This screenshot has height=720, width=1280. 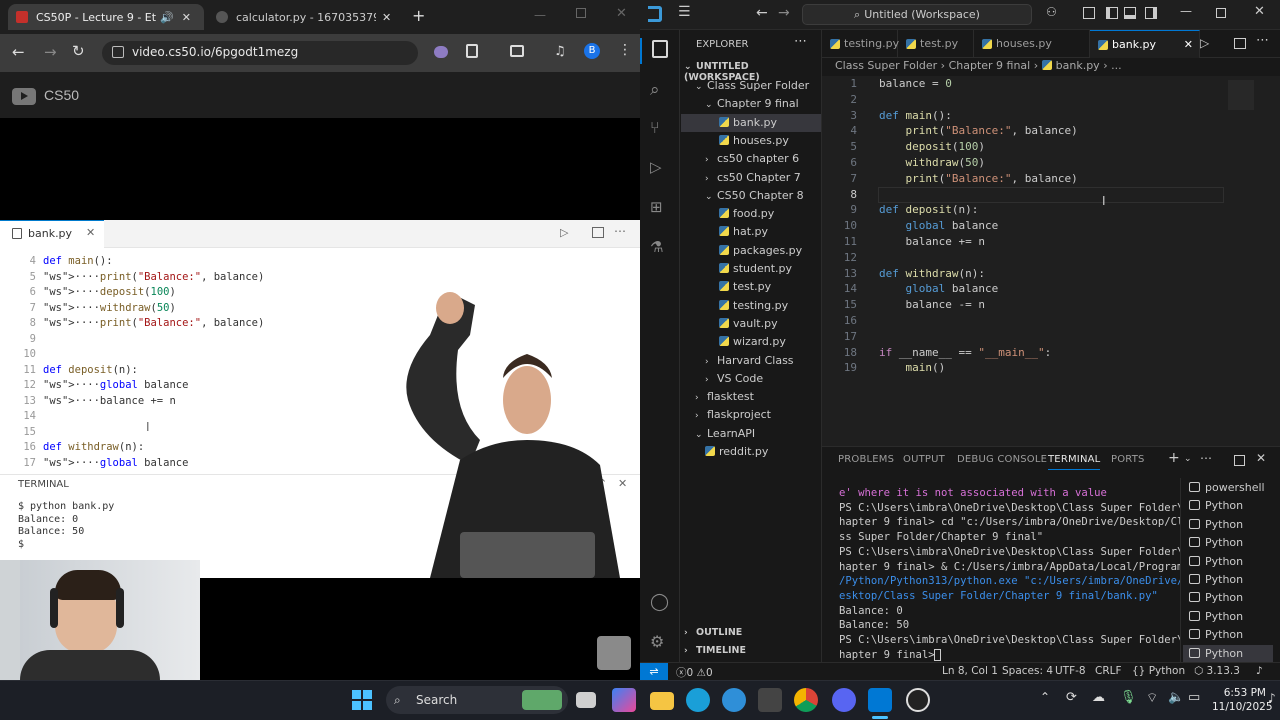 I want to click on edge-dev-icon, so click(x=734, y=700).